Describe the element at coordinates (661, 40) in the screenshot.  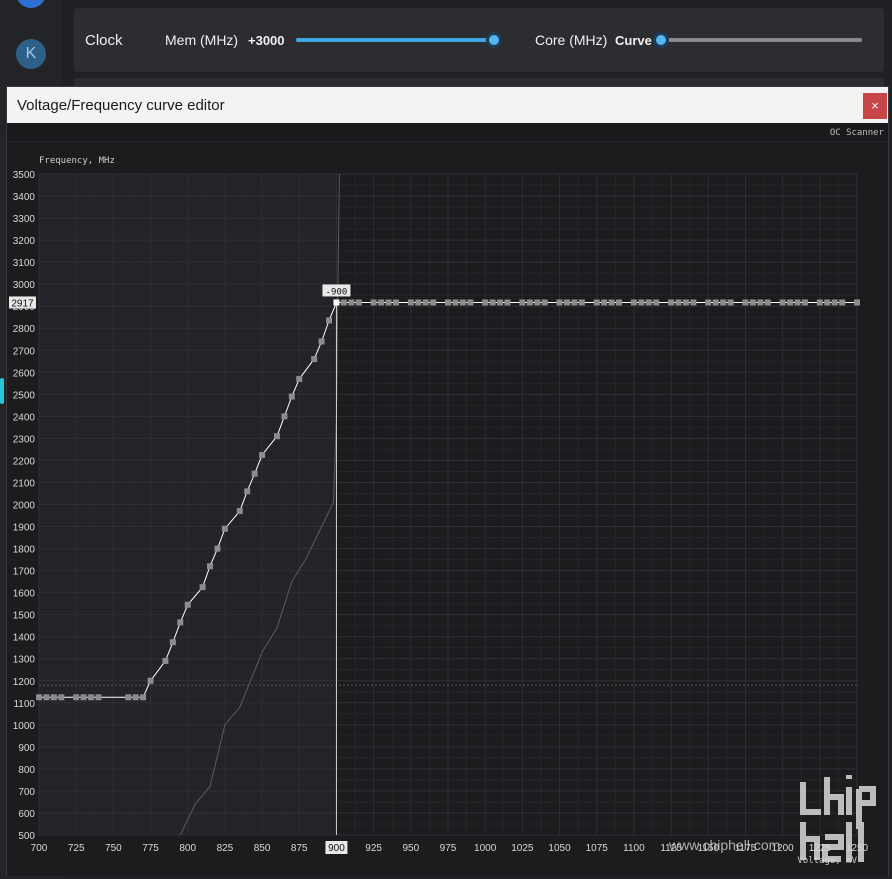
I see `core-clock-slider-thumb` at that location.